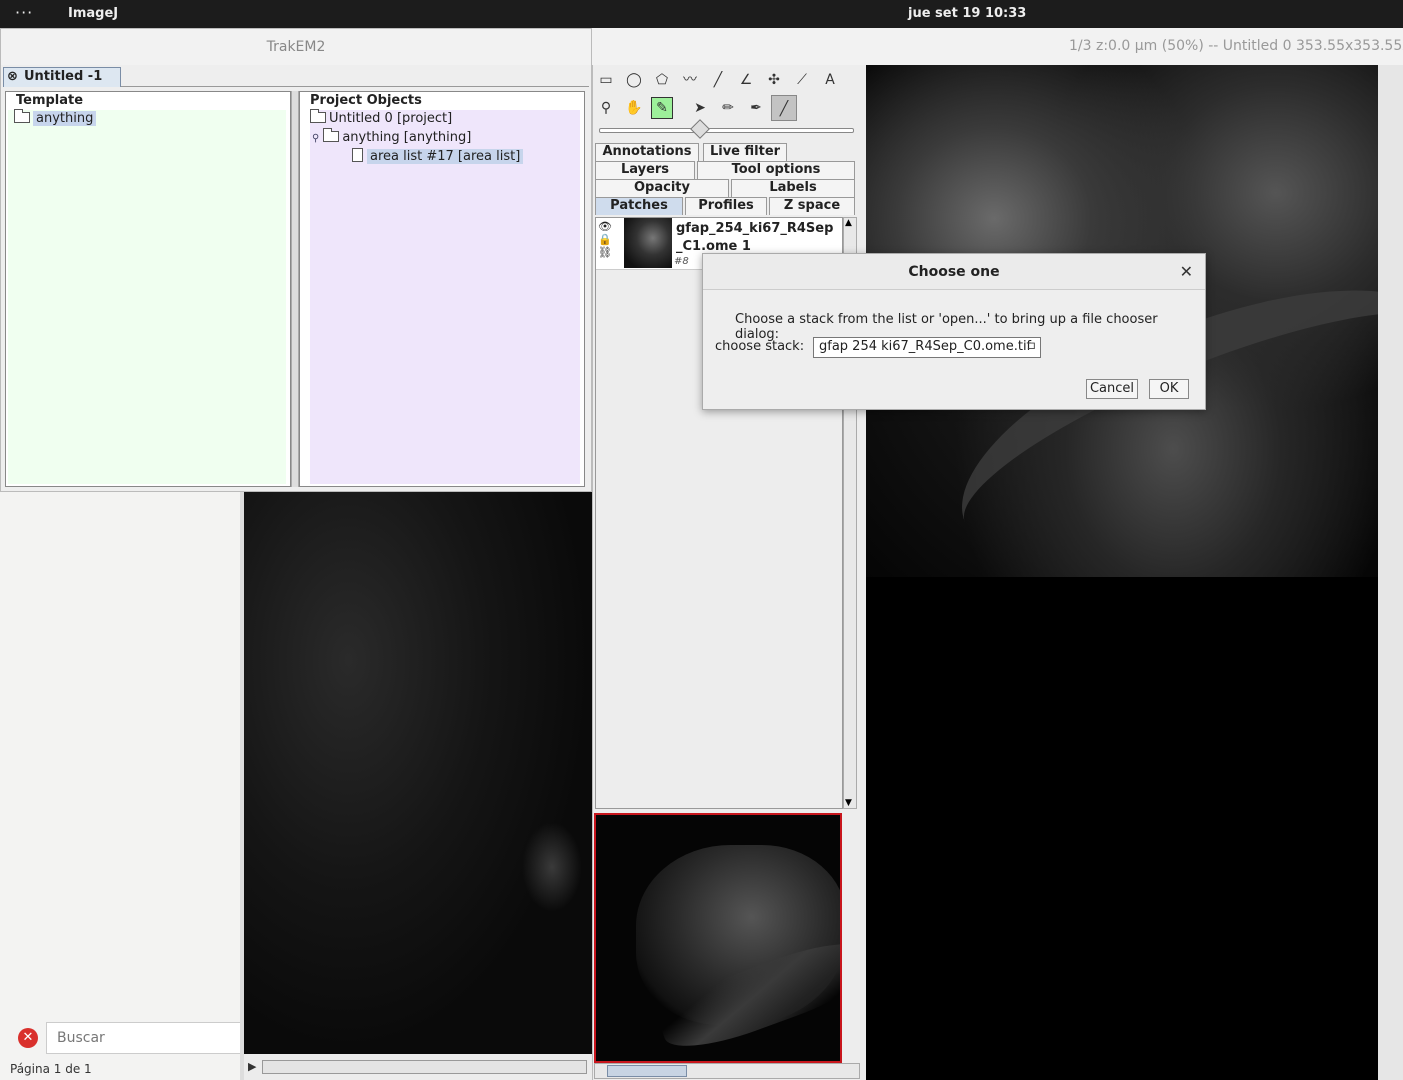  Describe the element at coordinates (760, 346) in the screenshot. I see `choose-stack-label: choose stack:` at that location.